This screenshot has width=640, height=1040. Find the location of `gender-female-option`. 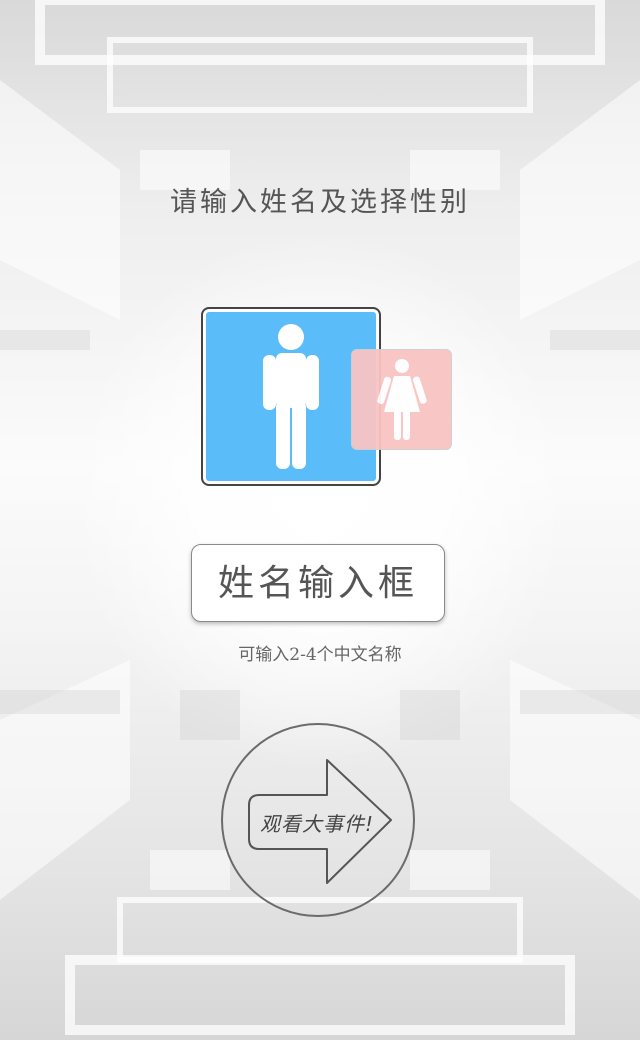

gender-female-option is located at coordinates (401, 399).